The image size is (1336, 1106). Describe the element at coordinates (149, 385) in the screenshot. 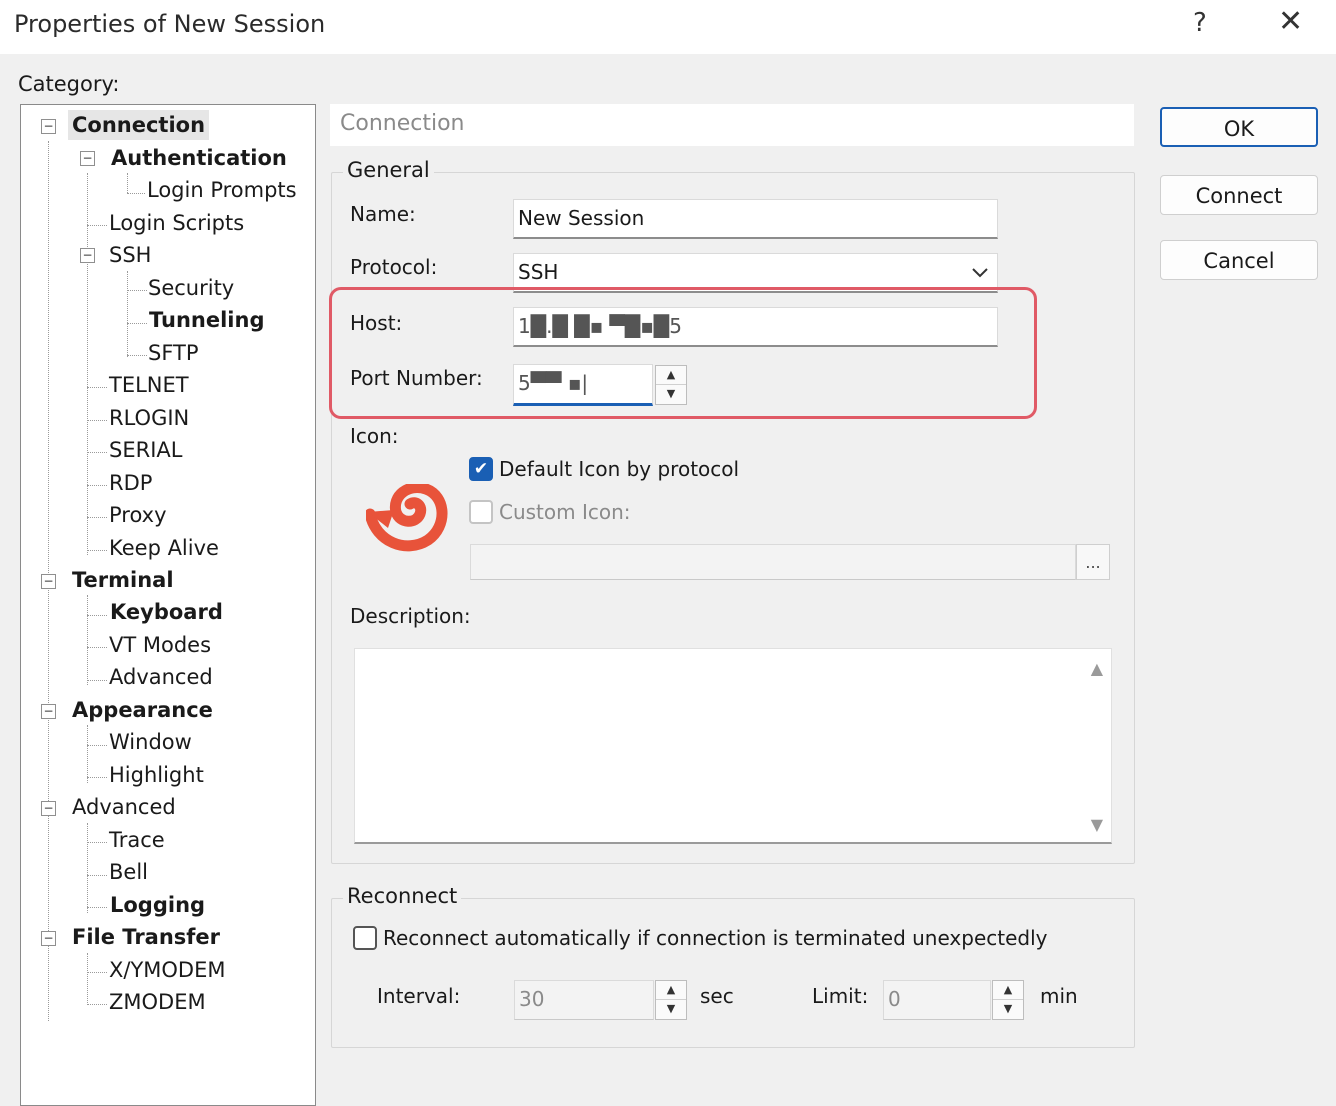

I see `tree-item-telnet: TELNET` at that location.